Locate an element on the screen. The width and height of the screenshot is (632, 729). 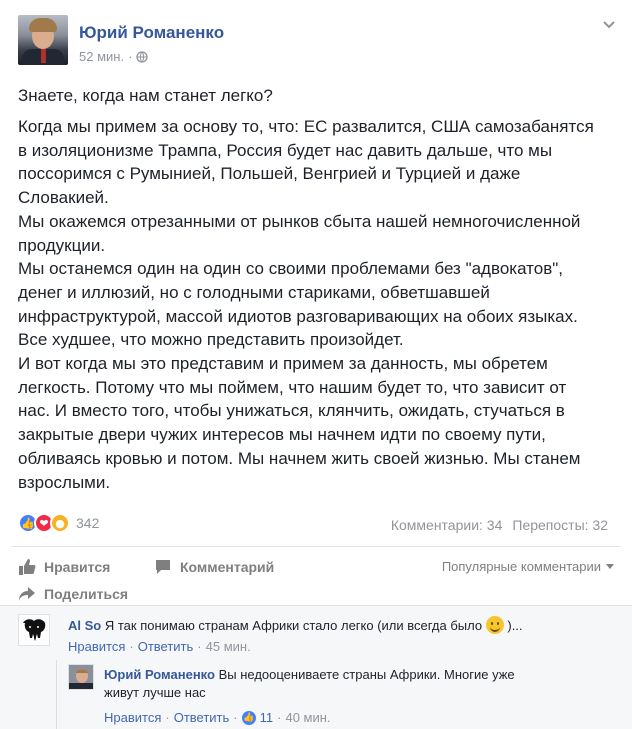
reply-actions: Нравится · Ответить · 👍 11 · 40 мин. is located at coordinates (217, 717).